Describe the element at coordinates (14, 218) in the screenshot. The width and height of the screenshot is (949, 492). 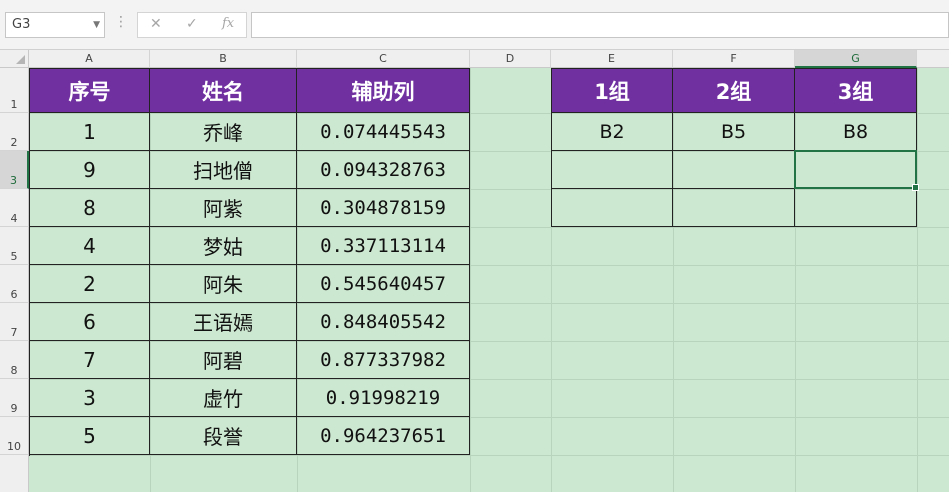
I see `row-number: 4` at that location.